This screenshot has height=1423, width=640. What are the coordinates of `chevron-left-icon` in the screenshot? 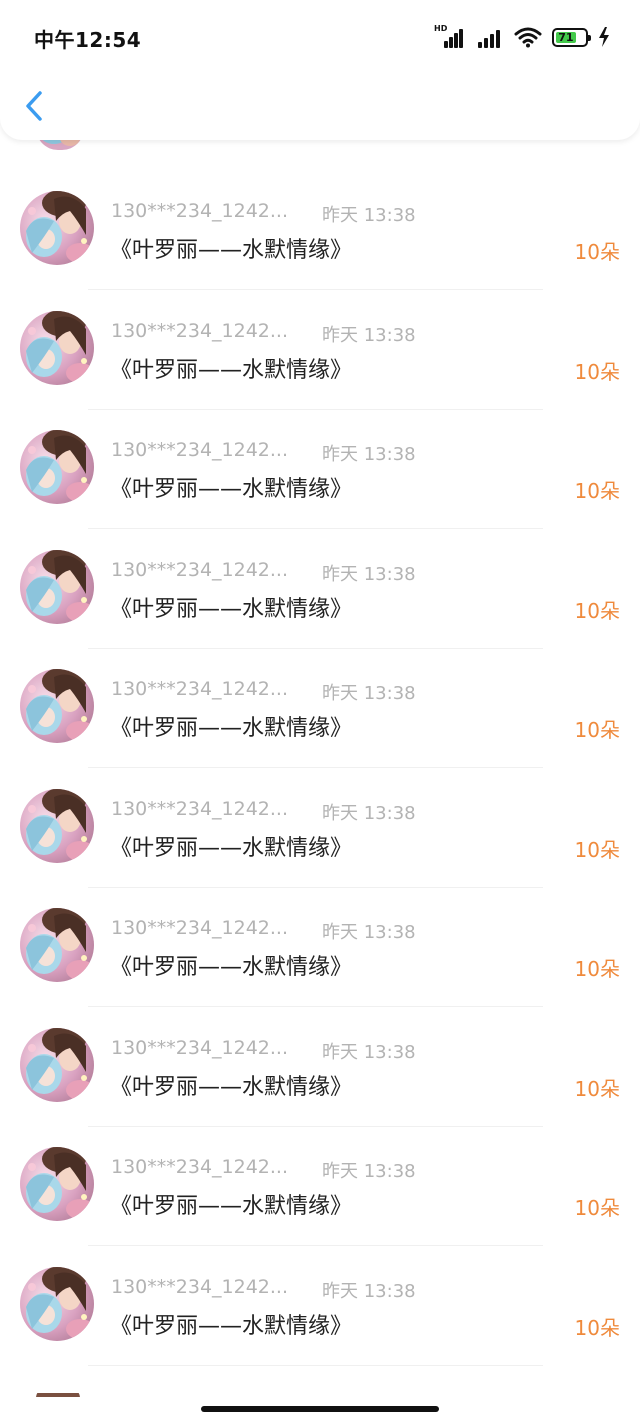 It's located at (34, 106).